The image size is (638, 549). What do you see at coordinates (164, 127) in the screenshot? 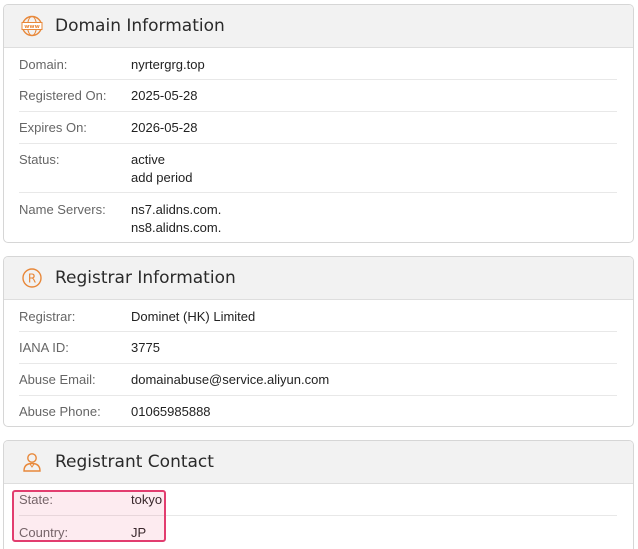
I see `expires-on-value: 2026-05-28` at bounding box center [164, 127].